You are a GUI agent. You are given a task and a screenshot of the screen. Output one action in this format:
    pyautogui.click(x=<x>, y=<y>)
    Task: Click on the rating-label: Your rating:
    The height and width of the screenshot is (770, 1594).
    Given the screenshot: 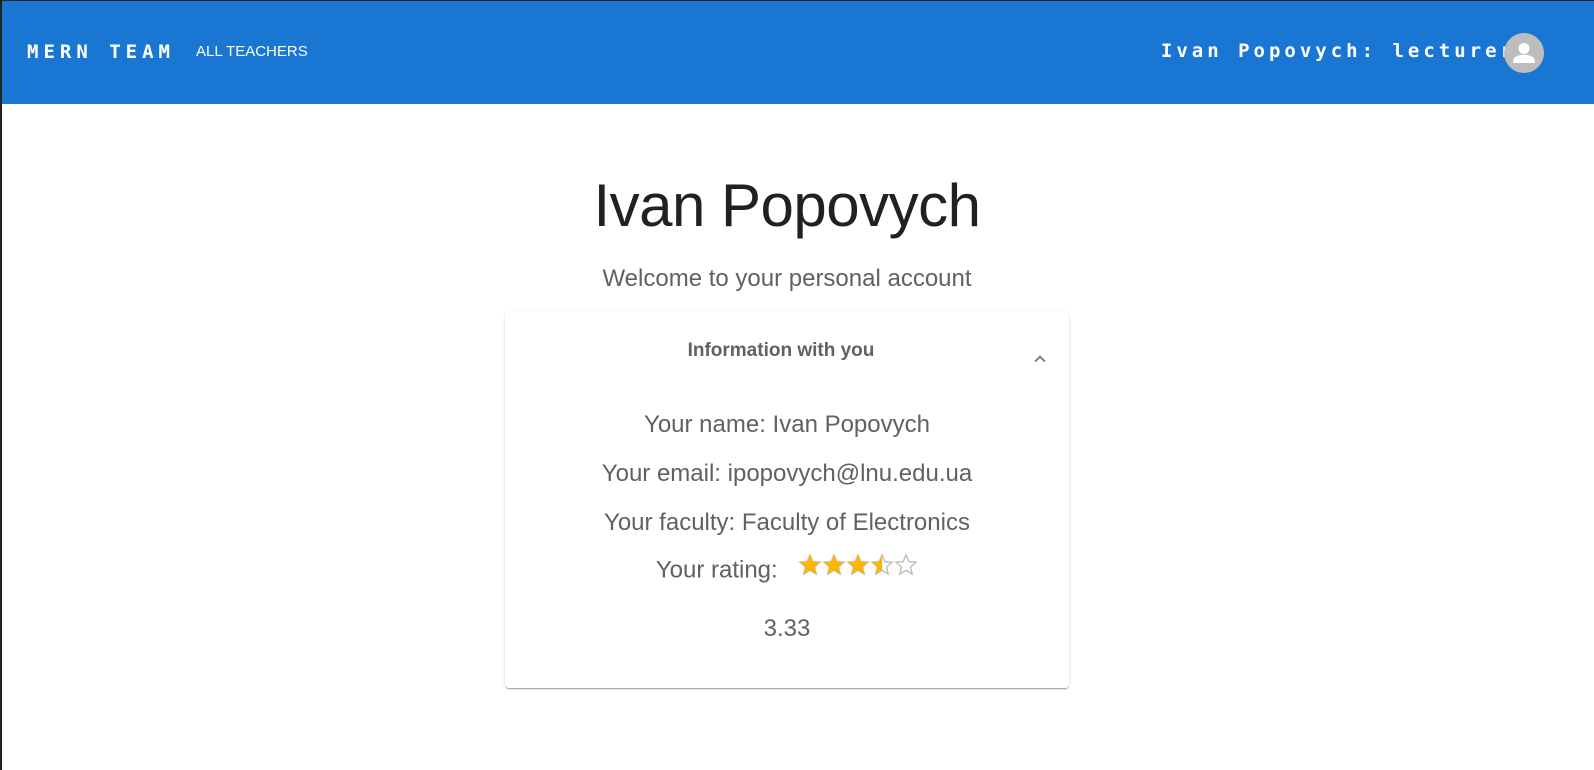 What is the action you would take?
    pyautogui.click(x=716, y=570)
    